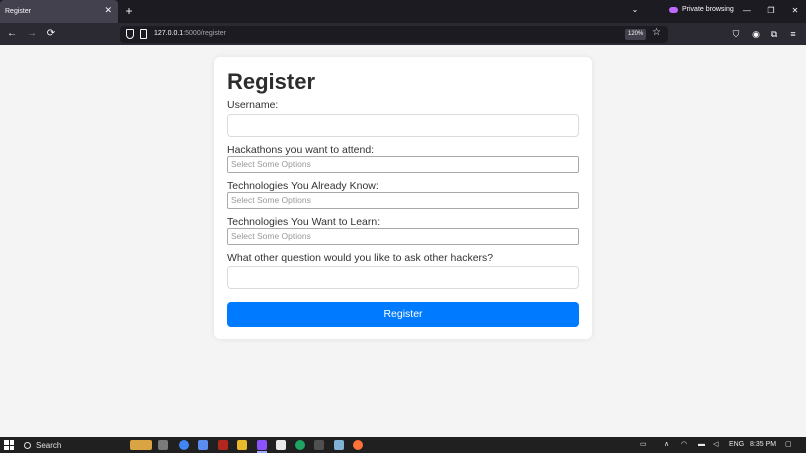 This screenshot has width=806, height=453. I want to click on windows-start-icon, so click(9, 445).